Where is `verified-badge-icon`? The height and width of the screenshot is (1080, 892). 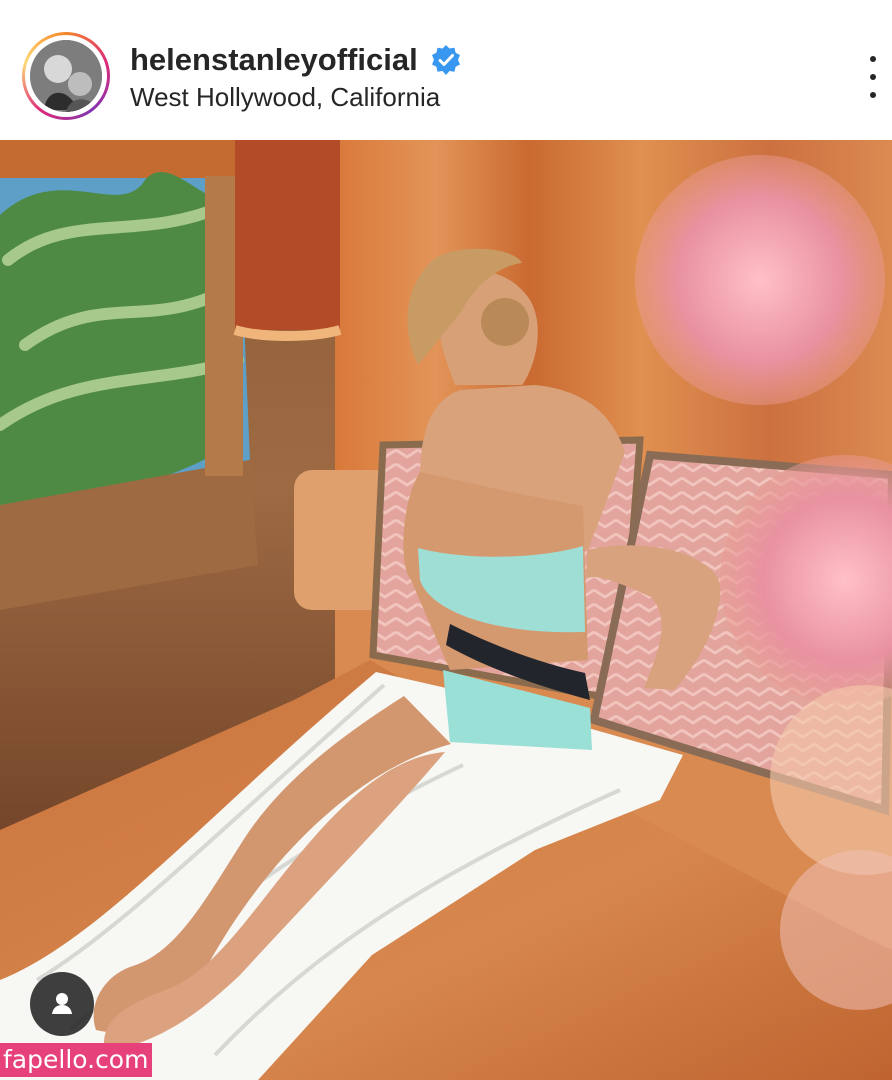 verified-badge-icon is located at coordinates (445, 60).